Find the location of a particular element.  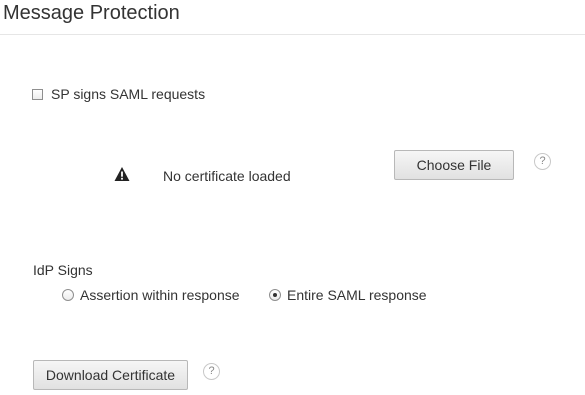

idp-signs-label: IdP Signs is located at coordinates (63, 270).